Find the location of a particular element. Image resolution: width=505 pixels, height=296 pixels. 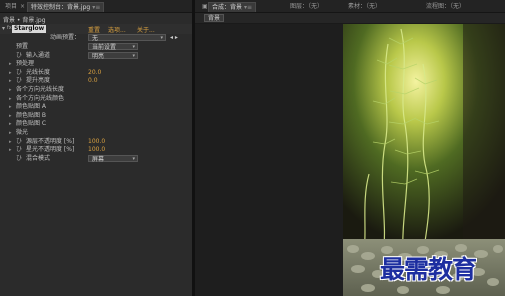

property-row: ひ混合模式 屏幕 ▾ is located at coordinates (96, 158).